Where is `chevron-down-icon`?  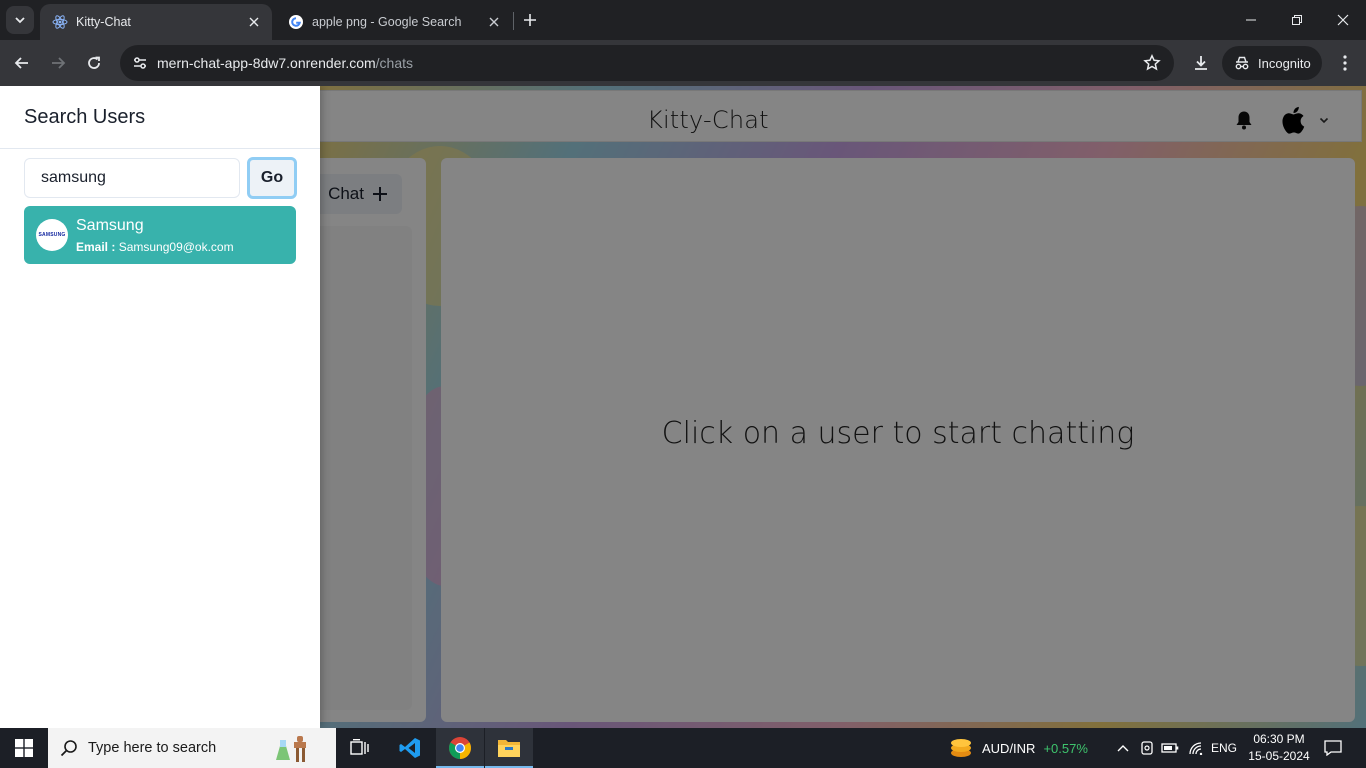 chevron-down-icon is located at coordinates (20, 20).